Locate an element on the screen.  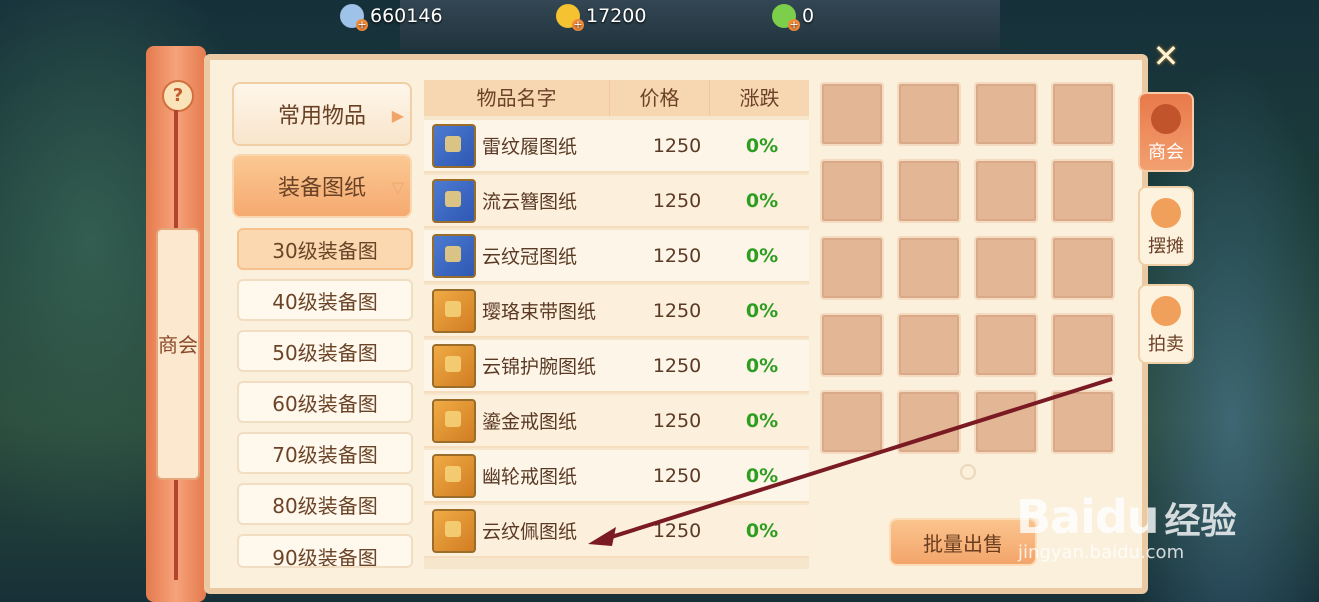
baidu-watermark: Baidu 经验 jingyan.baidu.com is located at coordinates (1126, 526).